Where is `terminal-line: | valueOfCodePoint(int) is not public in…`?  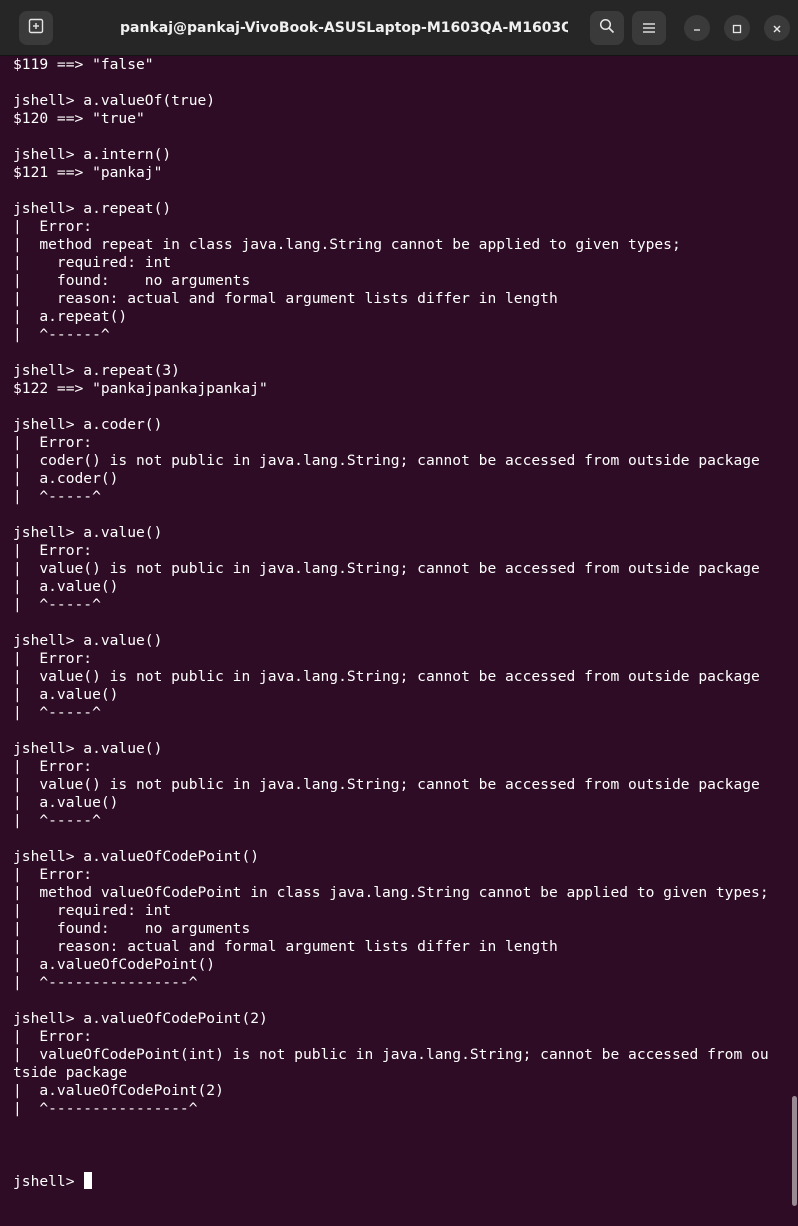
terminal-line: | valueOfCodePoint(int) is not public in… is located at coordinates (391, 1054).